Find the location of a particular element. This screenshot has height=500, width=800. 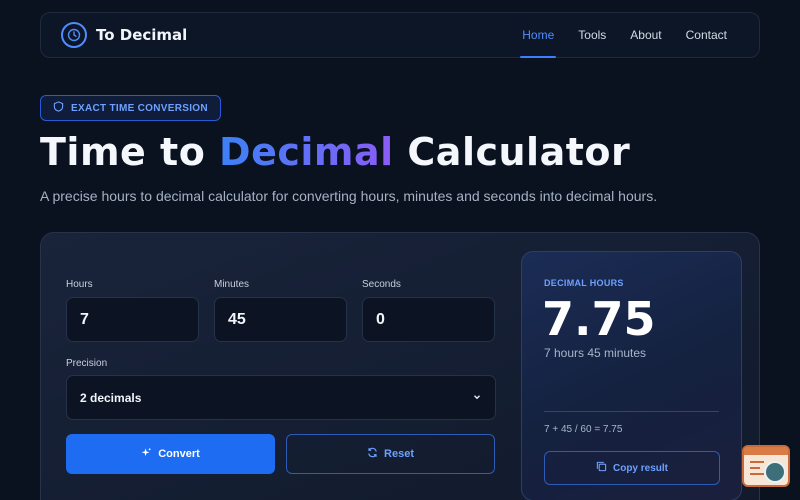

clock-icon is located at coordinates (74, 35).